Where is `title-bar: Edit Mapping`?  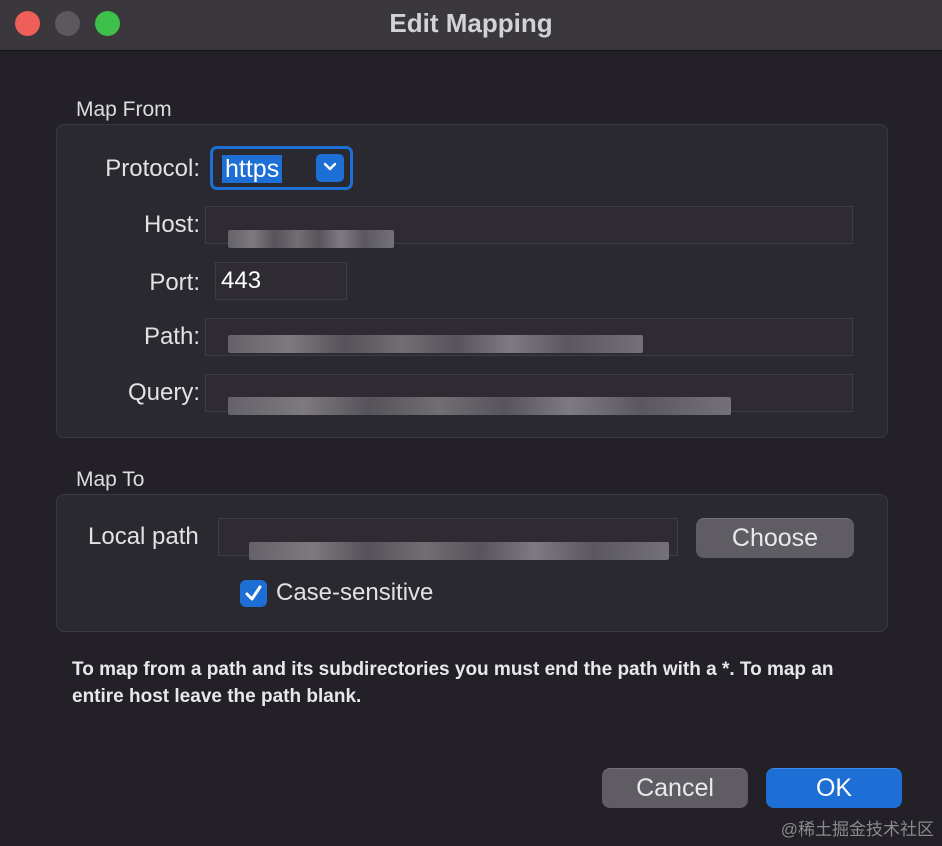
title-bar: Edit Mapping is located at coordinates (471, 25).